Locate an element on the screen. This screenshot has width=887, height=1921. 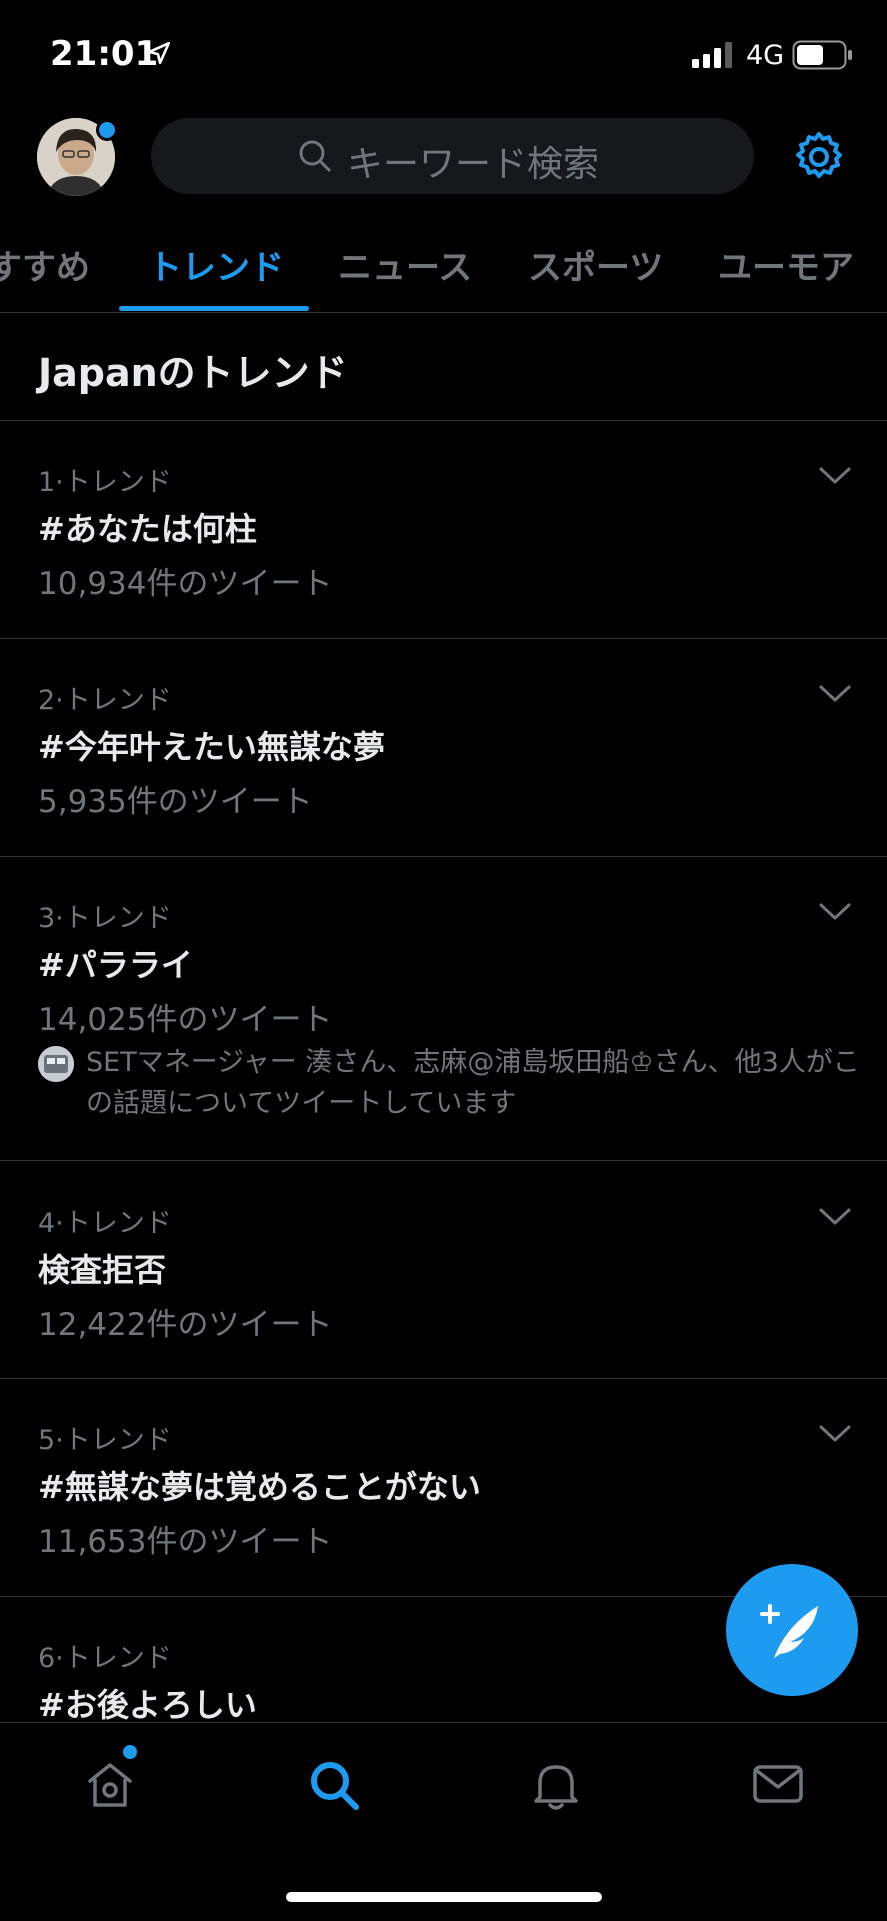
trend-tweet-count: 14,025件のツイート is located at coordinates (185, 1020).